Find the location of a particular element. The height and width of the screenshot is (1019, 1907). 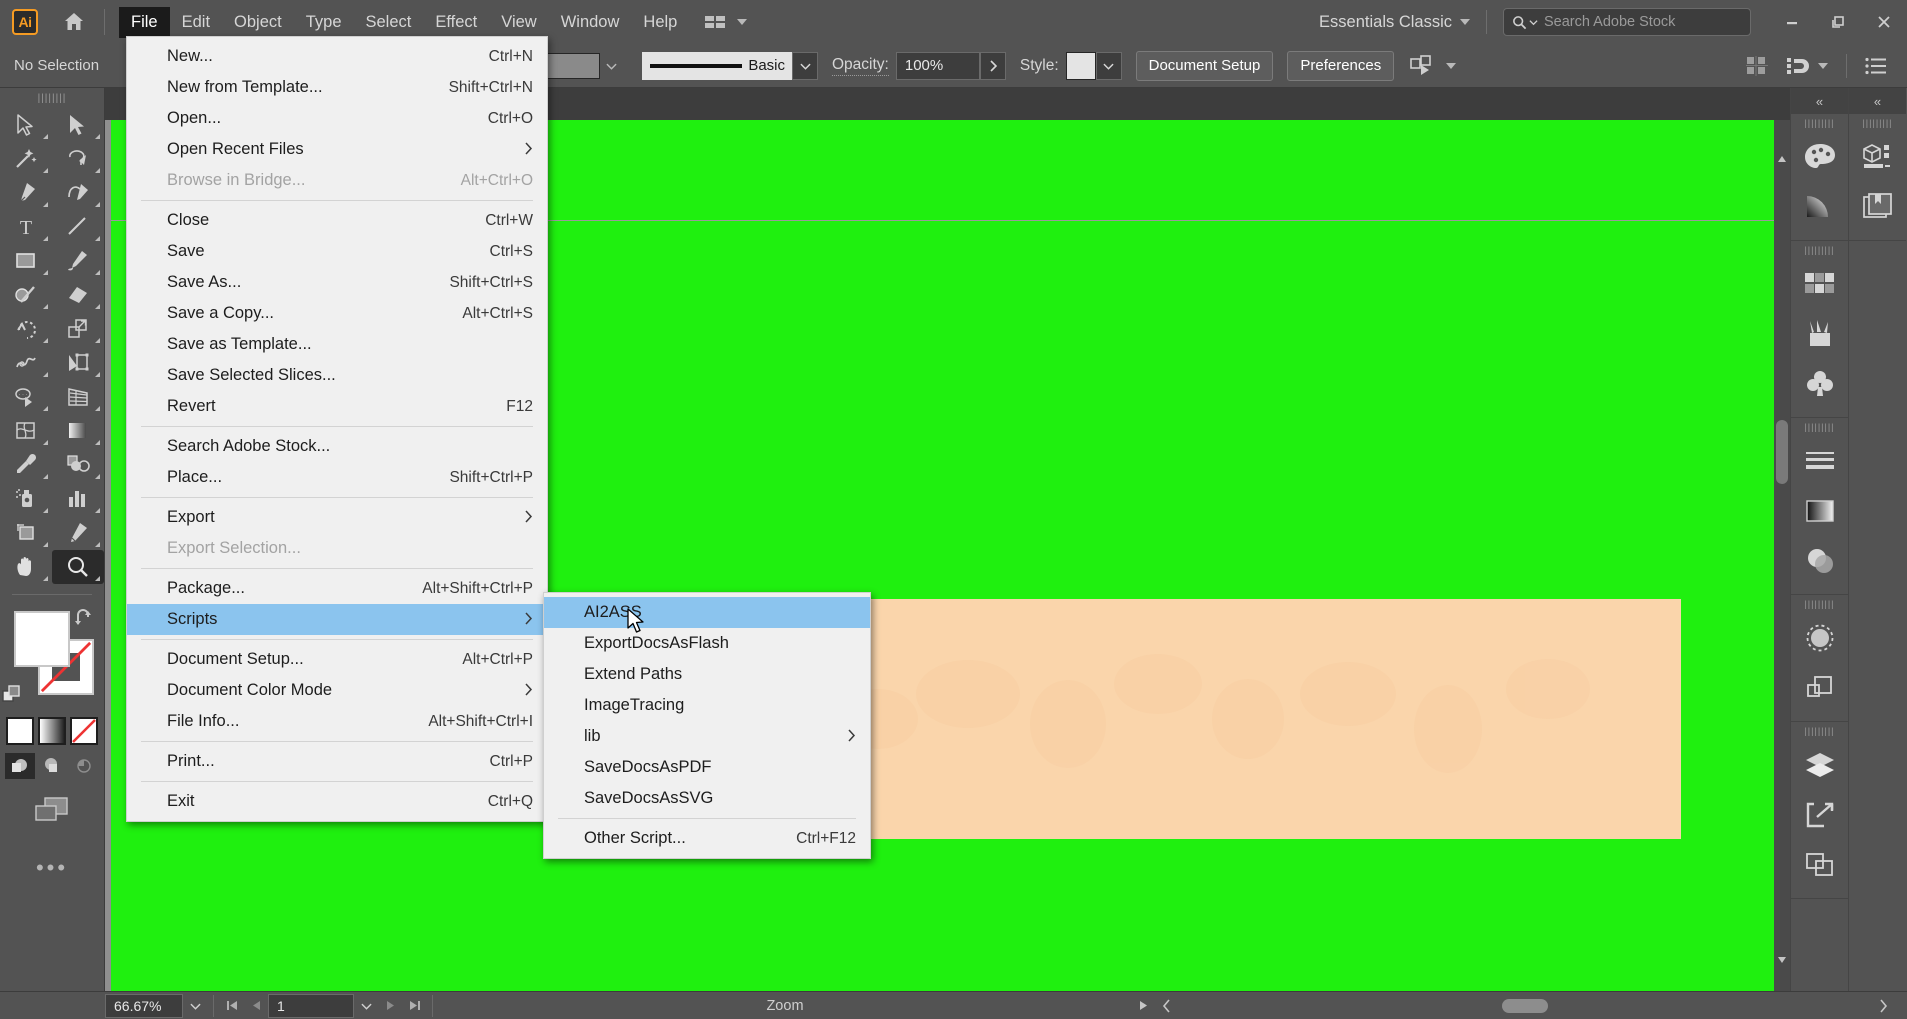

document-list-icon is located at coordinates (1876, 66).